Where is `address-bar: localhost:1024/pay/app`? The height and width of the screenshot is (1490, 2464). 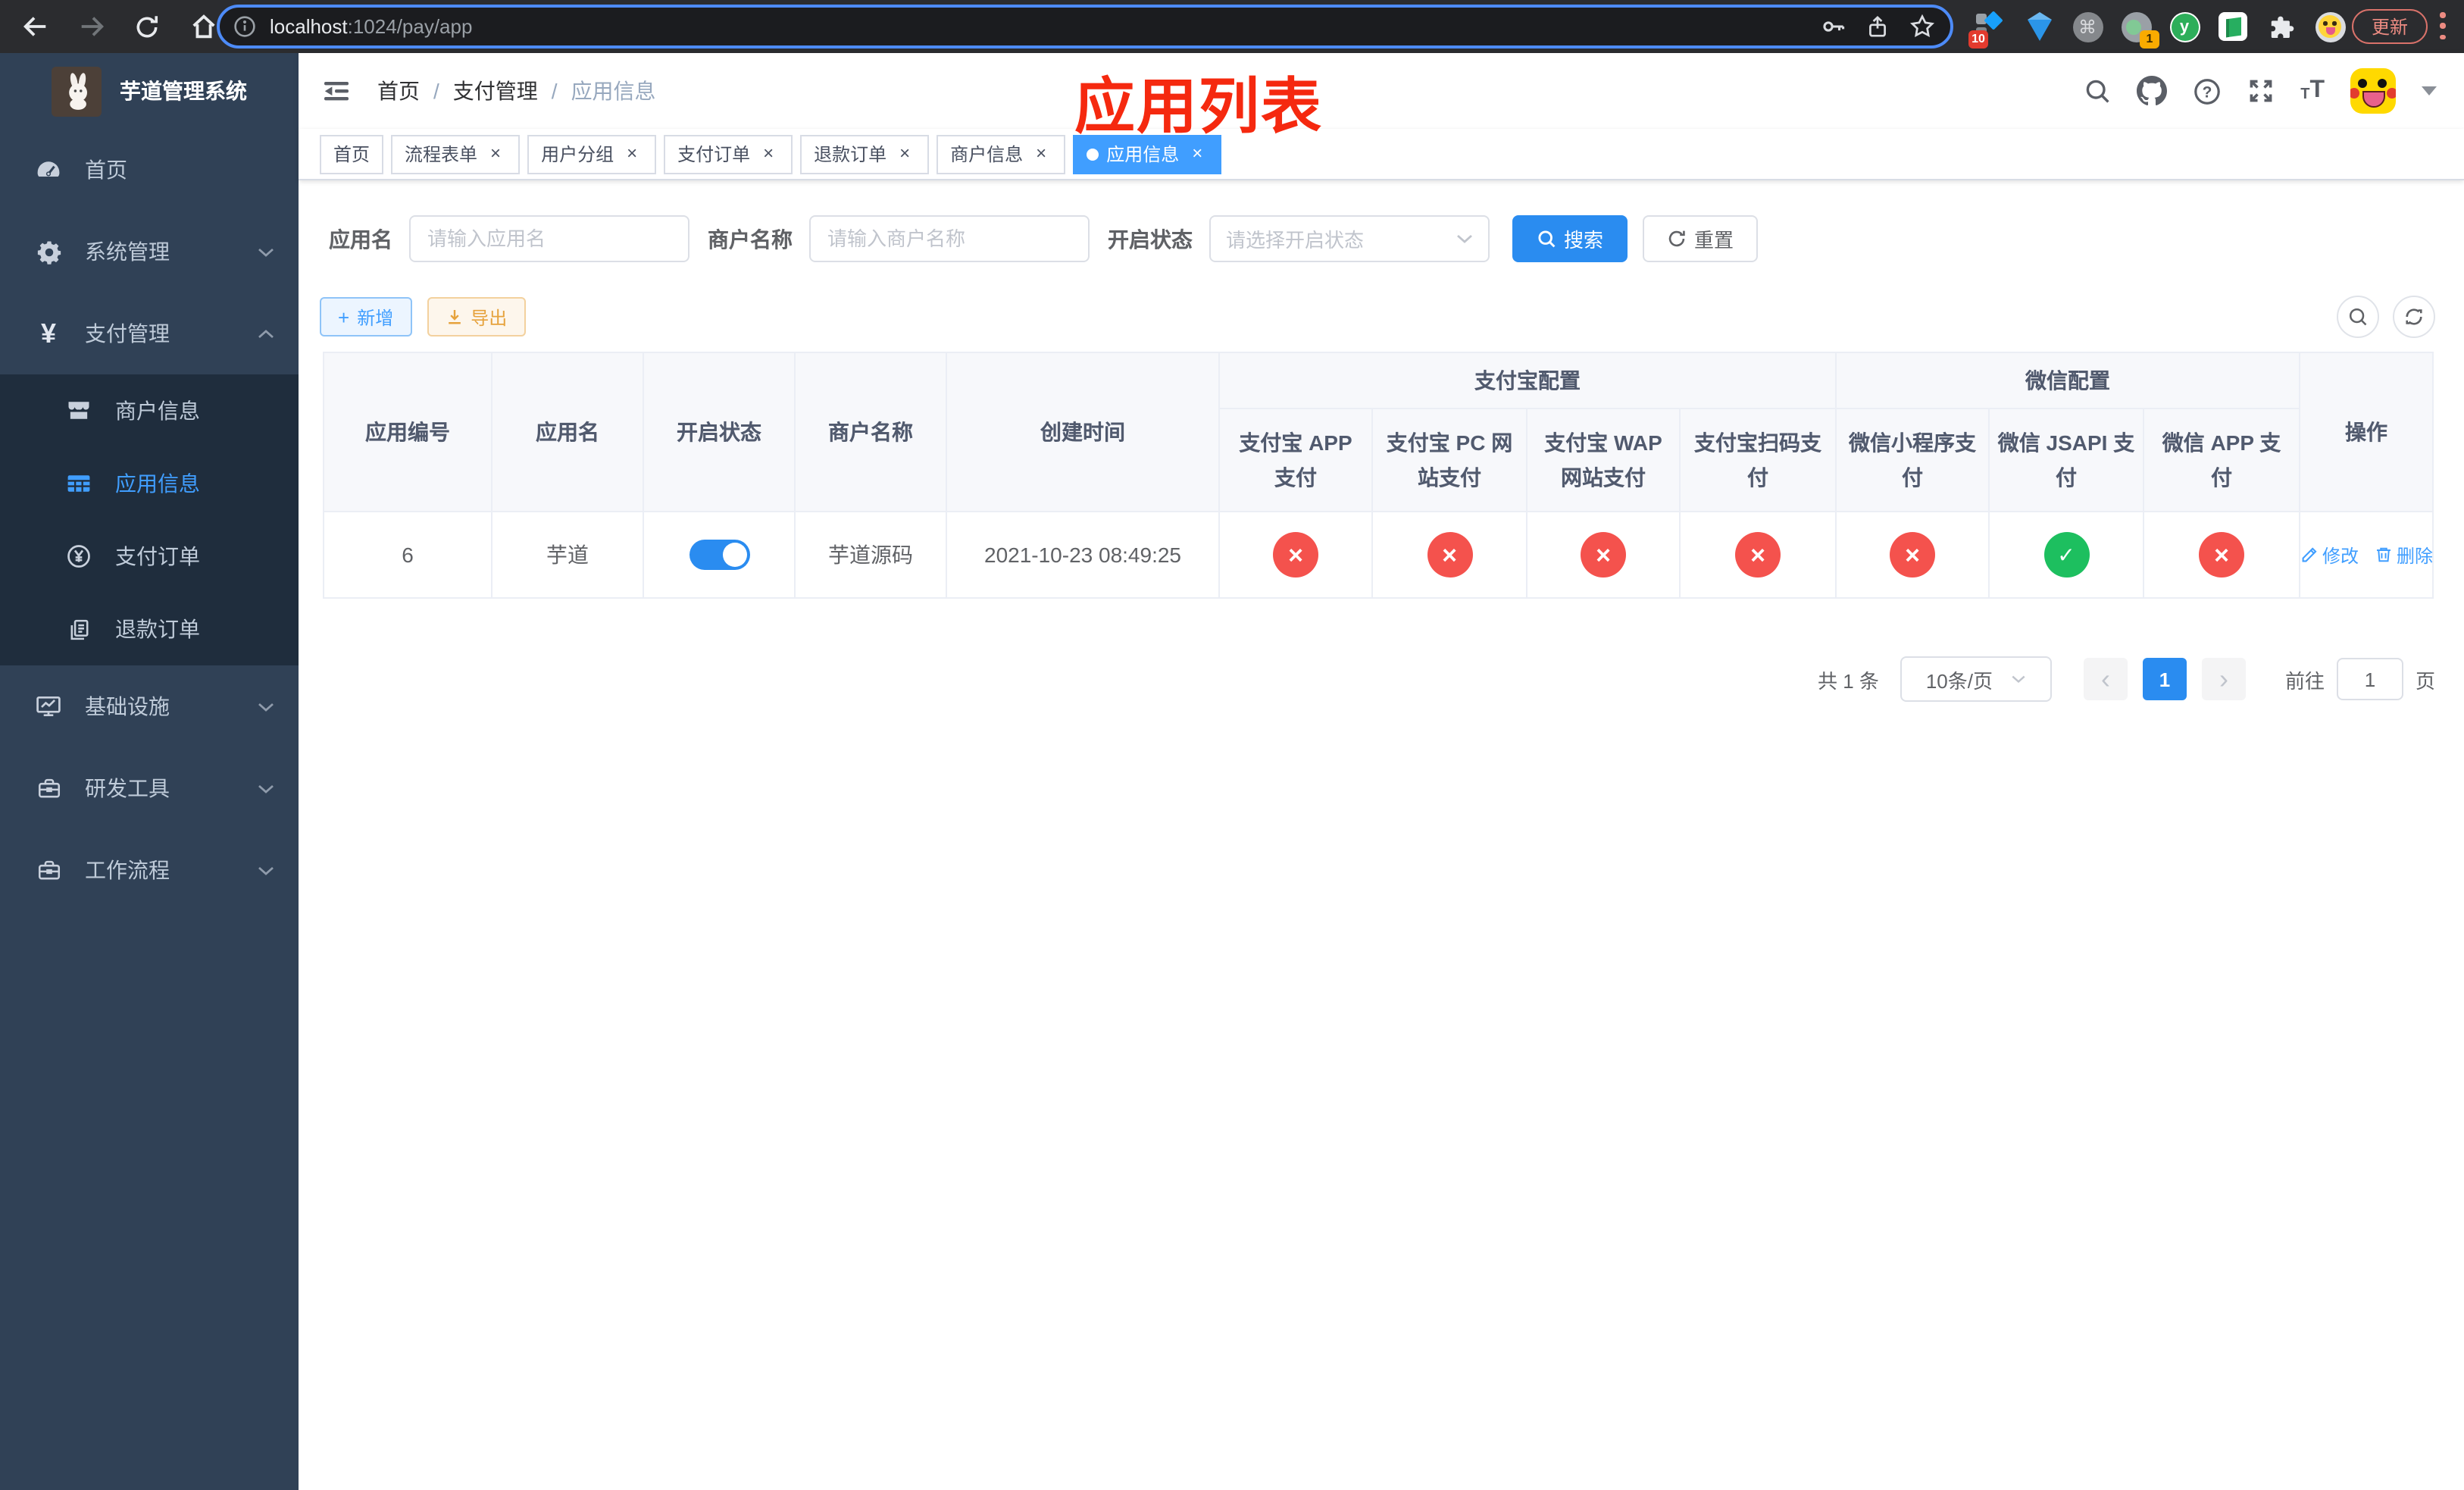
address-bar: localhost:1024/pay/app is located at coordinates (1085, 27).